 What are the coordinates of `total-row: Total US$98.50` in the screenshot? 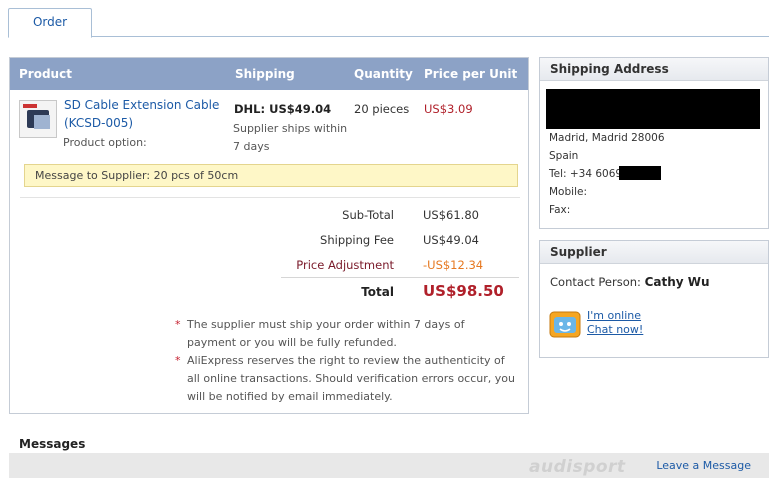 It's located at (265, 293).